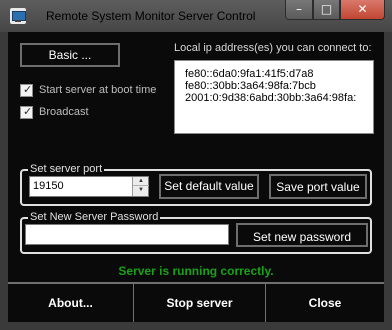 The width and height of the screenshot is (392, 330). Describe the element at coordinates (325, 303) in the screenshot. I see `close-button: Close` at that location.